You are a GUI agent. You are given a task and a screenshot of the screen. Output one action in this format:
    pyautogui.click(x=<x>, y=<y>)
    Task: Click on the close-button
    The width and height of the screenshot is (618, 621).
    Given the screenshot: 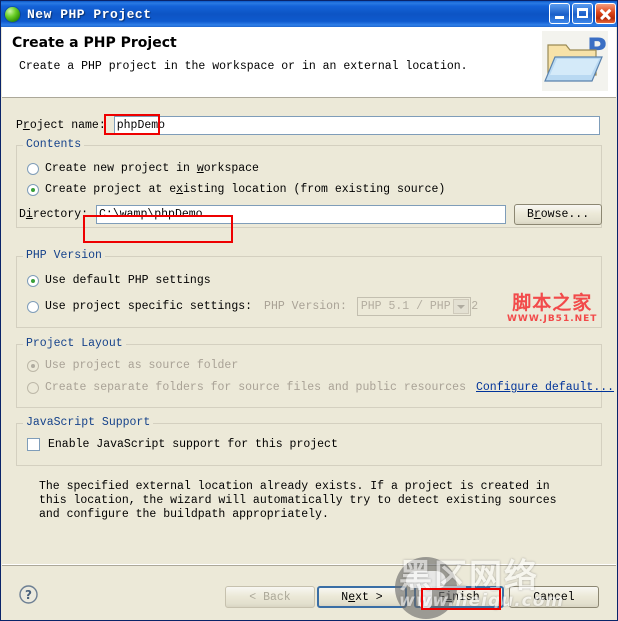 What is the action you would take?
    pyautogui.click(x=605, y=13)
    